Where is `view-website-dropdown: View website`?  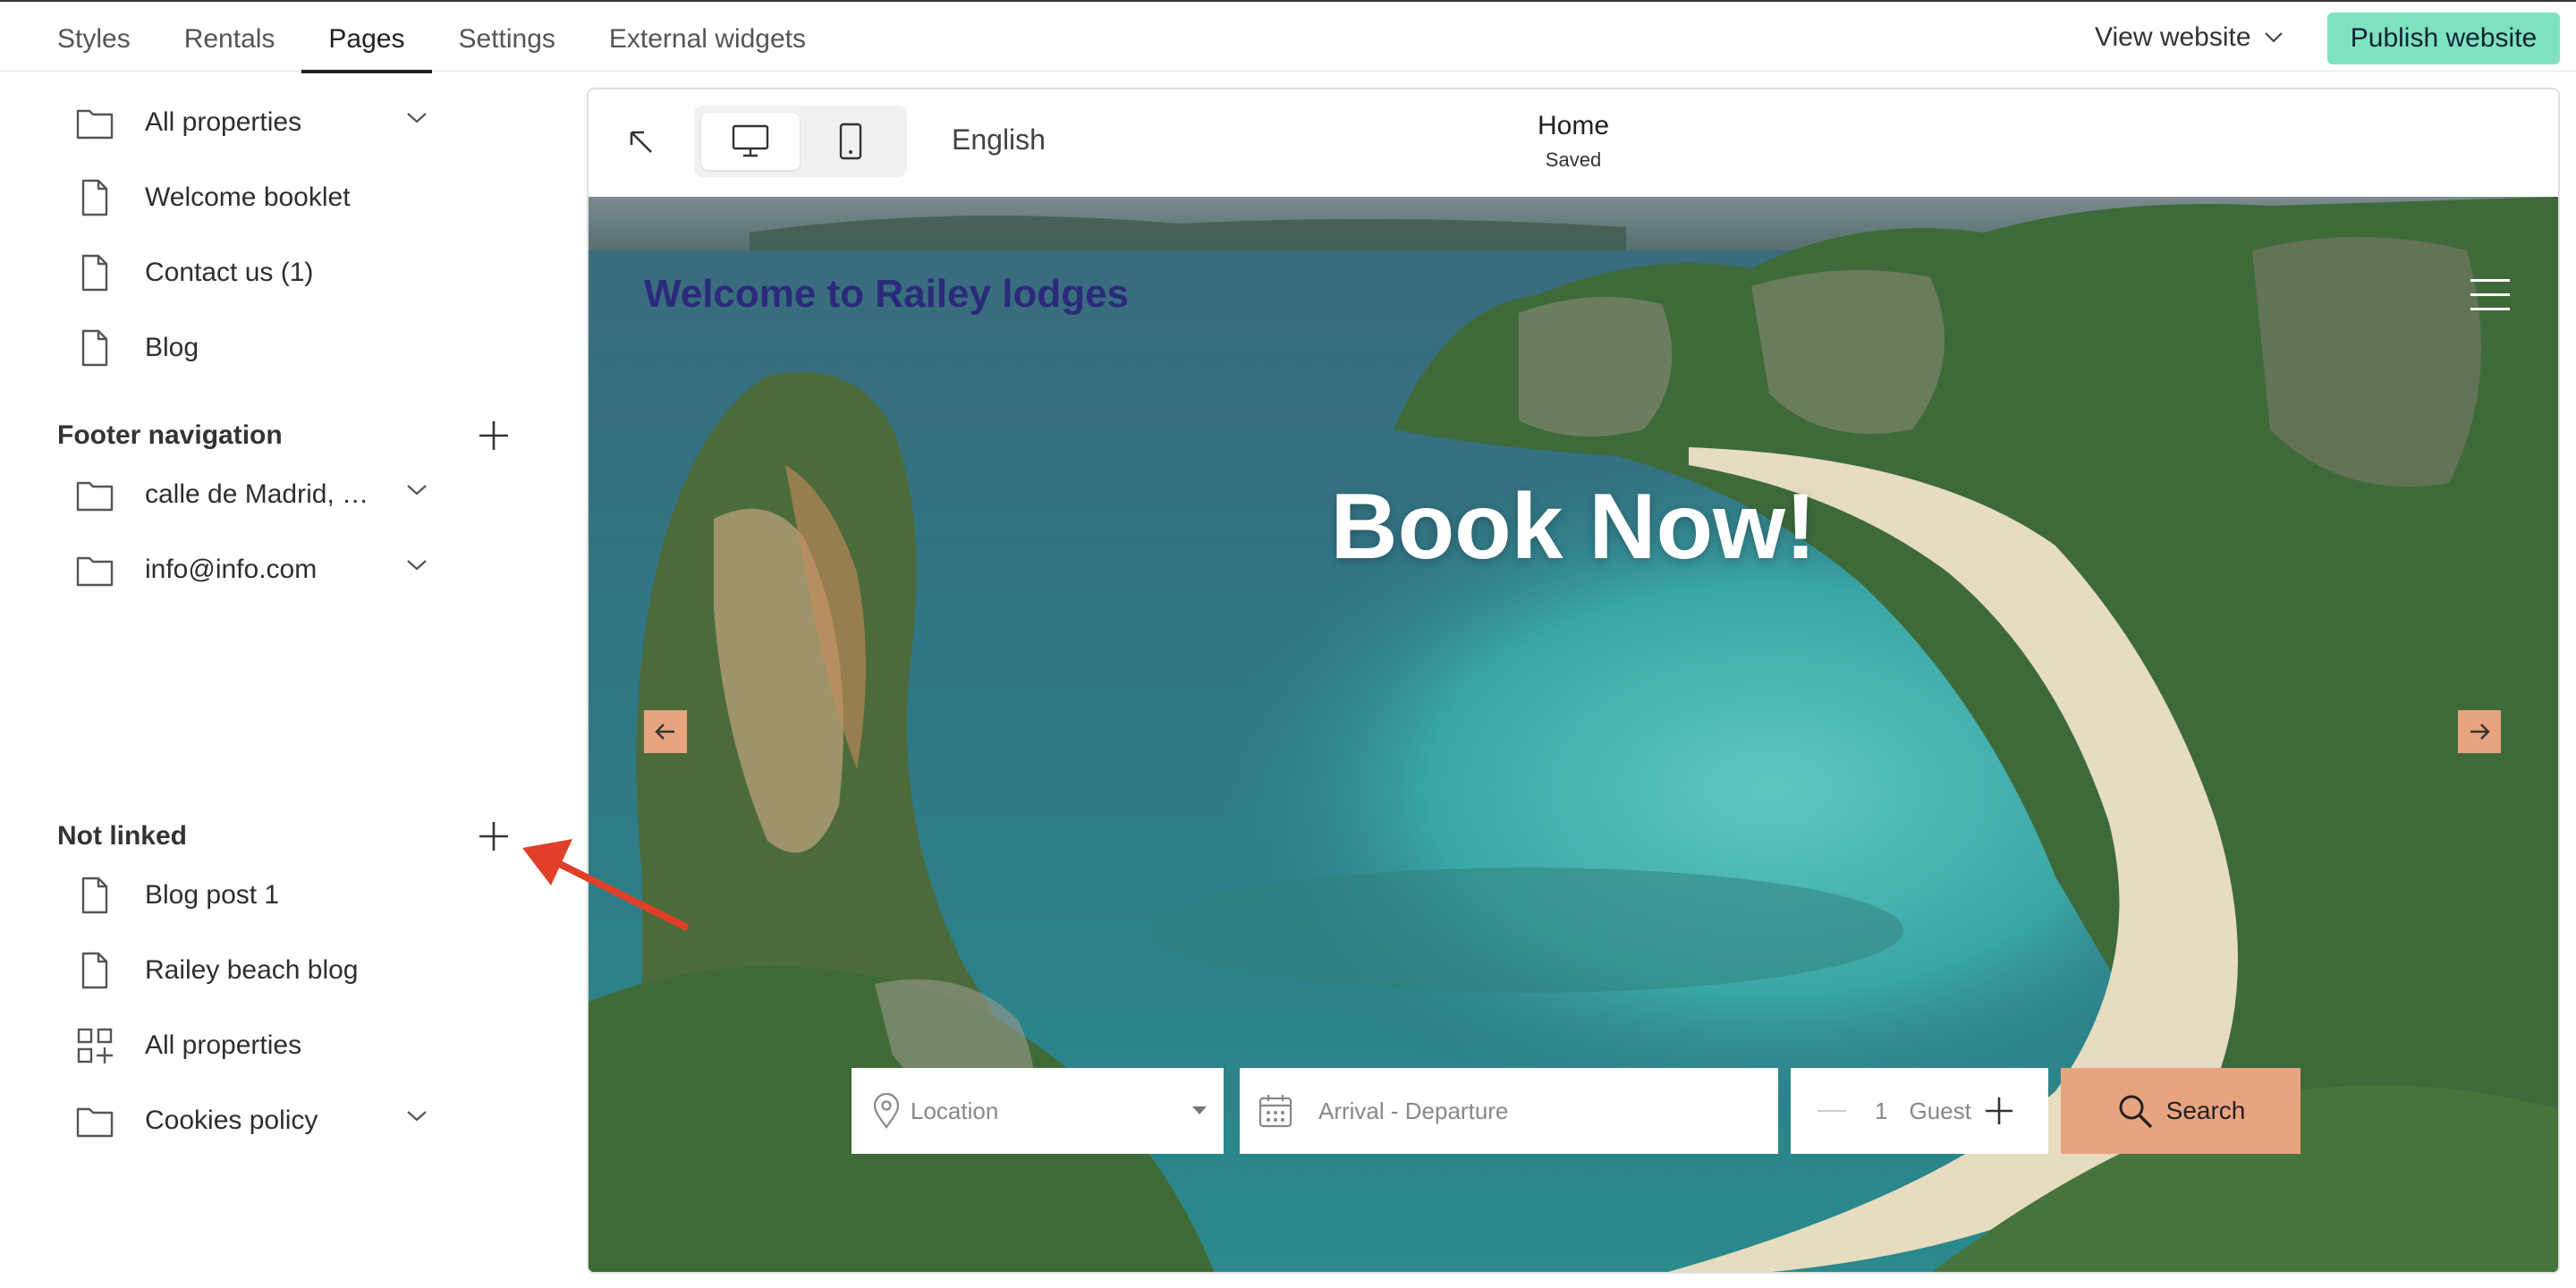
view-website-dropdown: View website is located at coordinates (2189, 37).